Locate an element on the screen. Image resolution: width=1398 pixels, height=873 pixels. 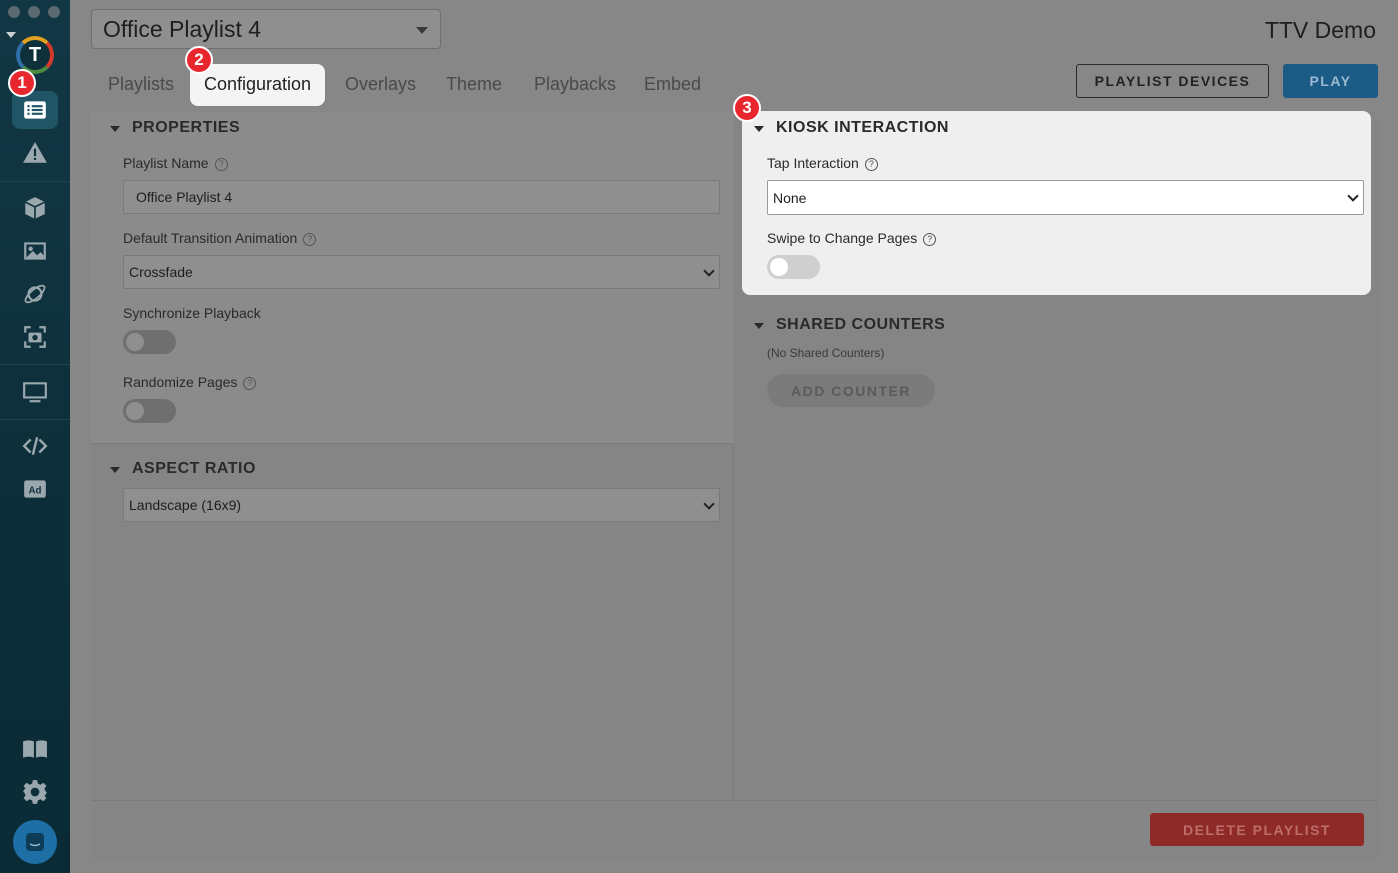
sync-toggle is located at coordinates (149, 342).